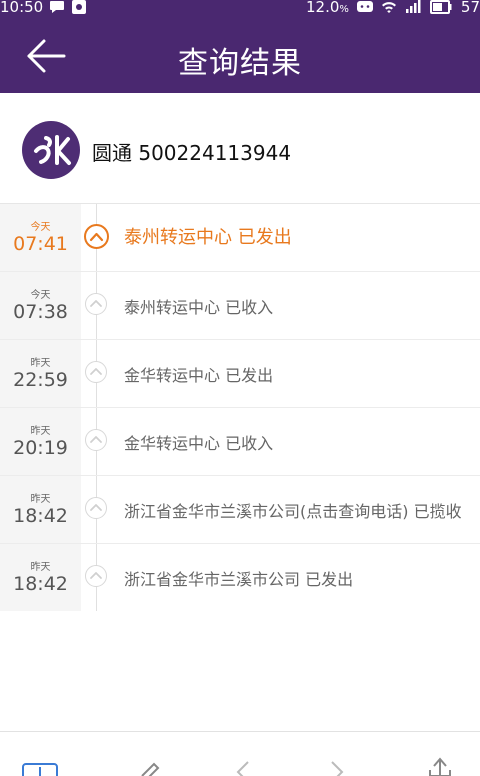 The image size is (480, 776). I want to click on battery-level: 57, so click(470, 8).